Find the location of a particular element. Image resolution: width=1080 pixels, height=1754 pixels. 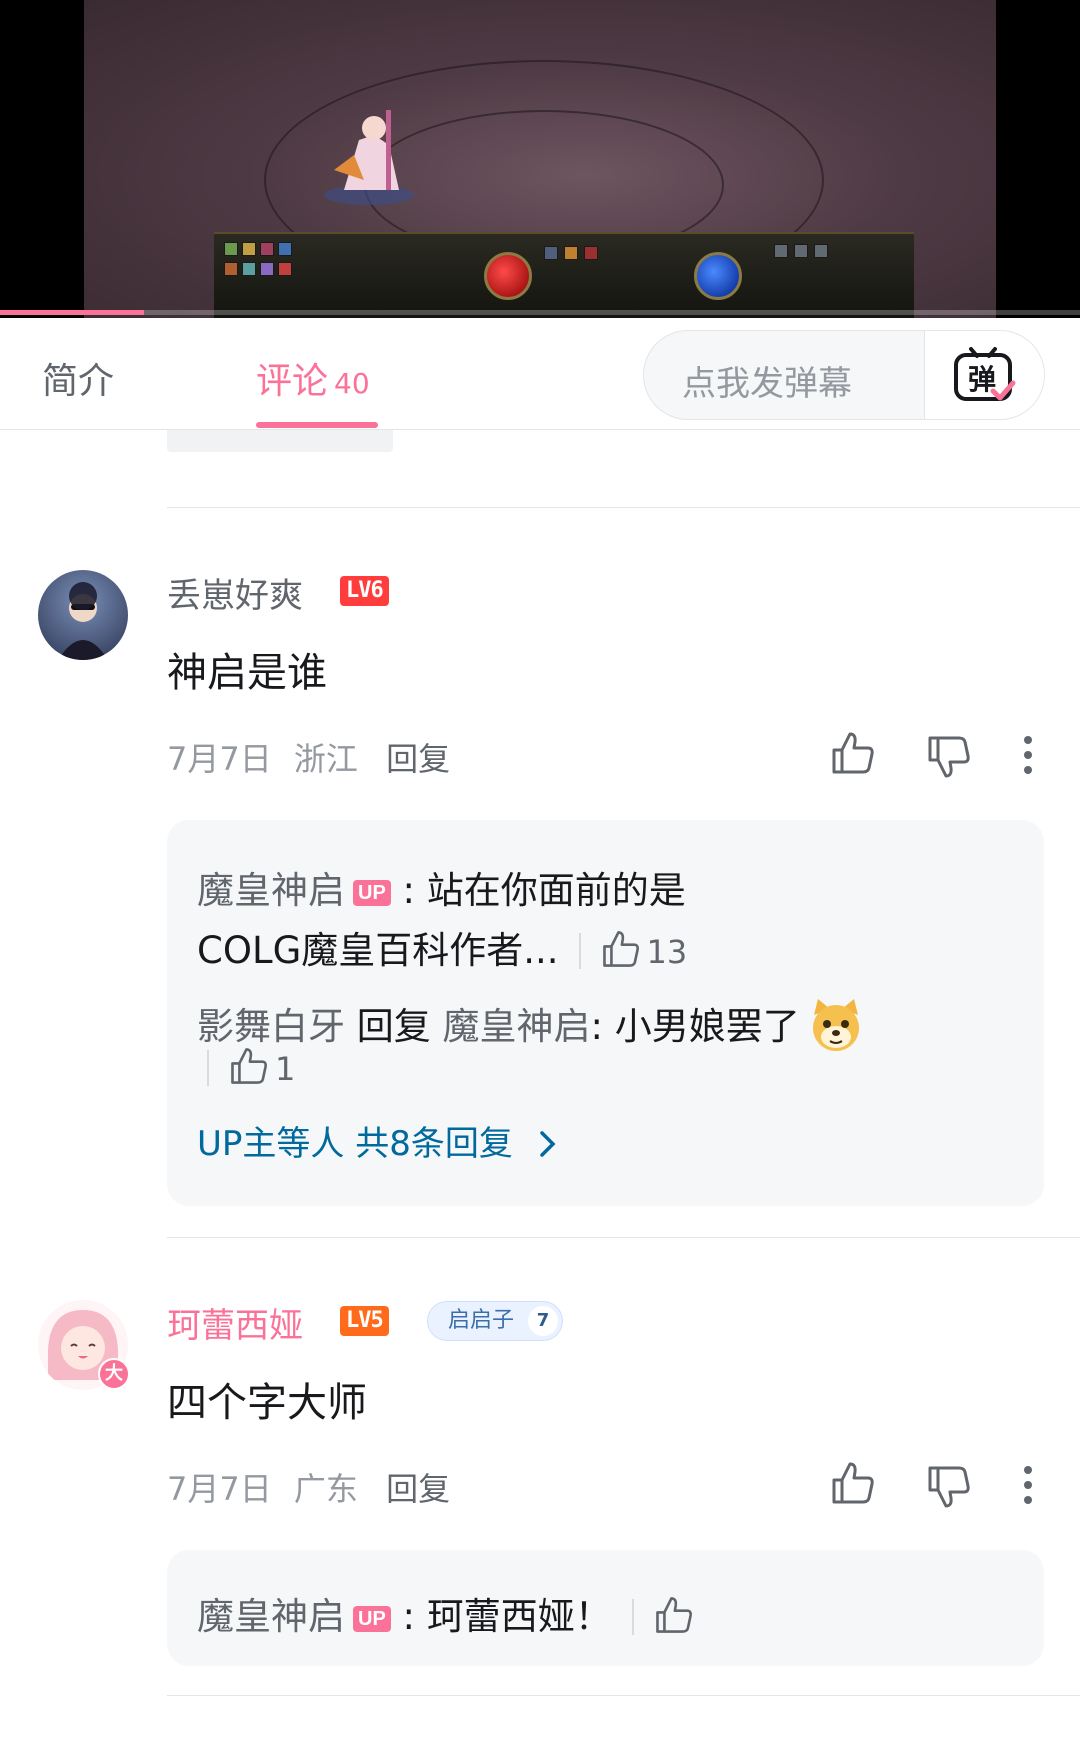

reply-like-button: 1 is located at coordinates (262, 1067).